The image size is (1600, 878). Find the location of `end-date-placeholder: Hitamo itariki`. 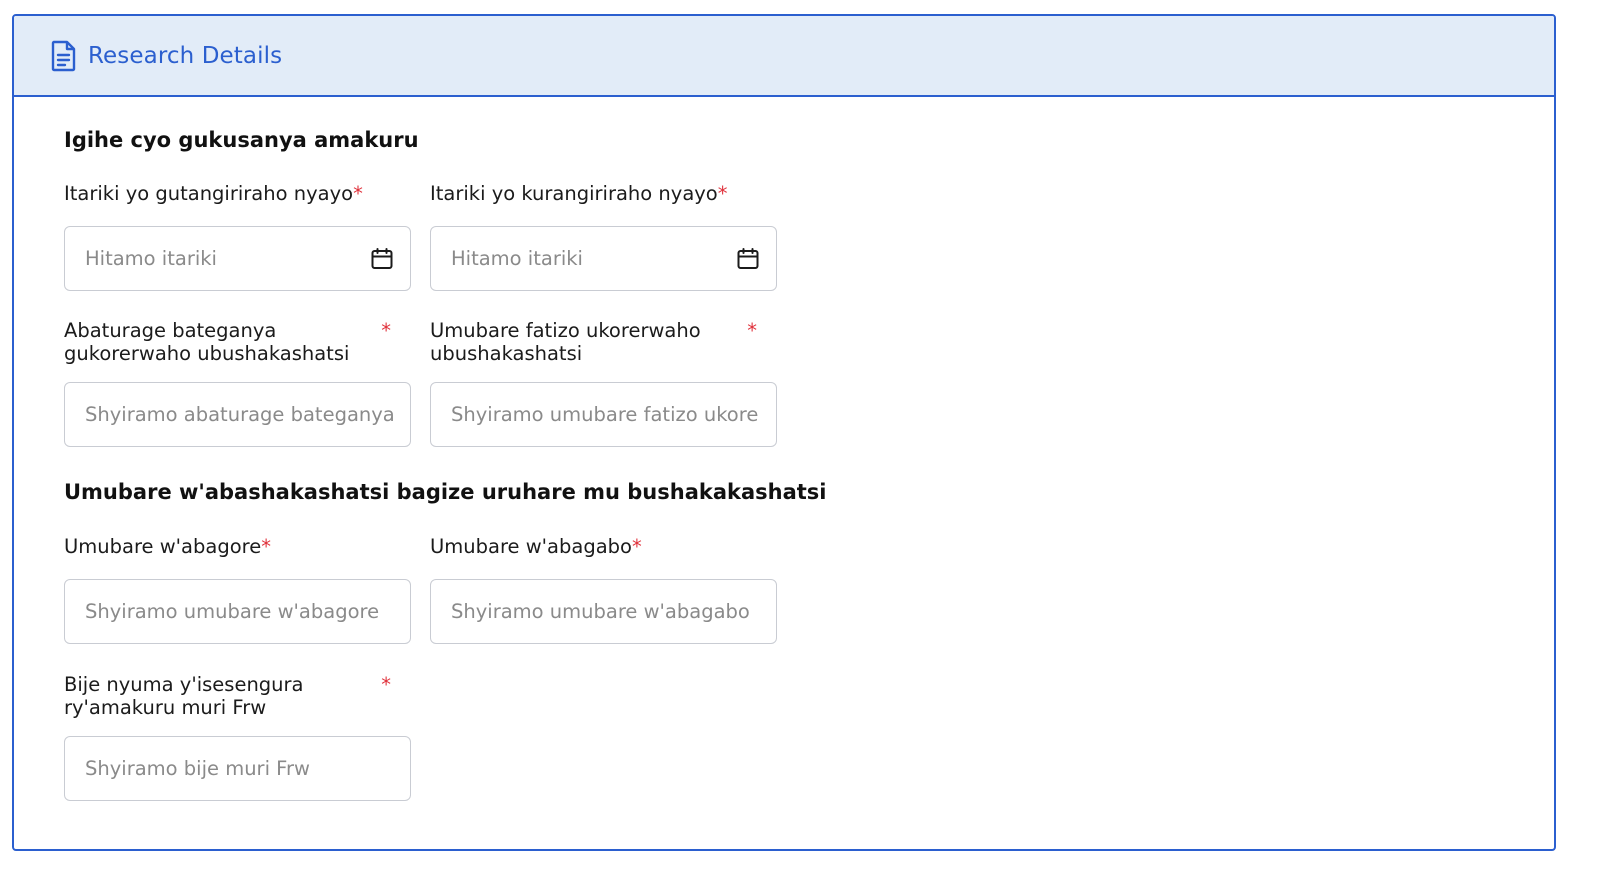

end-date-placeholder: Hitamo itariki is located at coordinates (517, 258).